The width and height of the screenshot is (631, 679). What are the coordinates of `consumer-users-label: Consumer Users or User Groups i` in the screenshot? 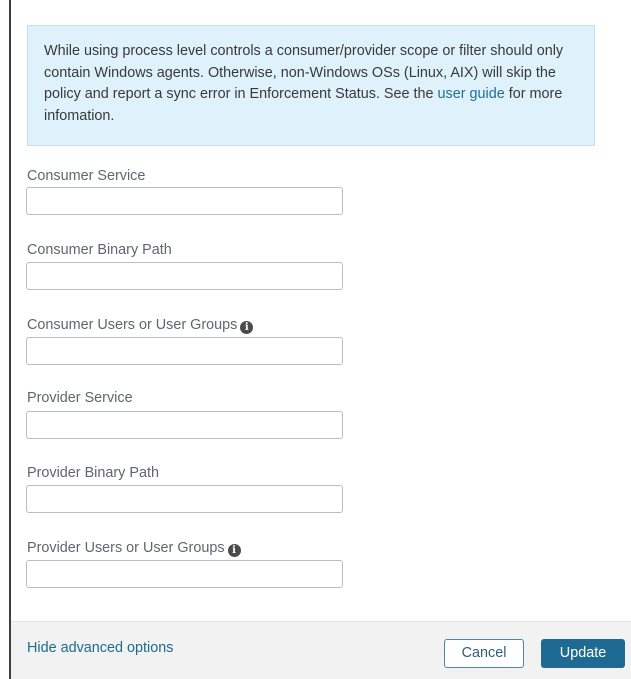 It's located at (140, 325).